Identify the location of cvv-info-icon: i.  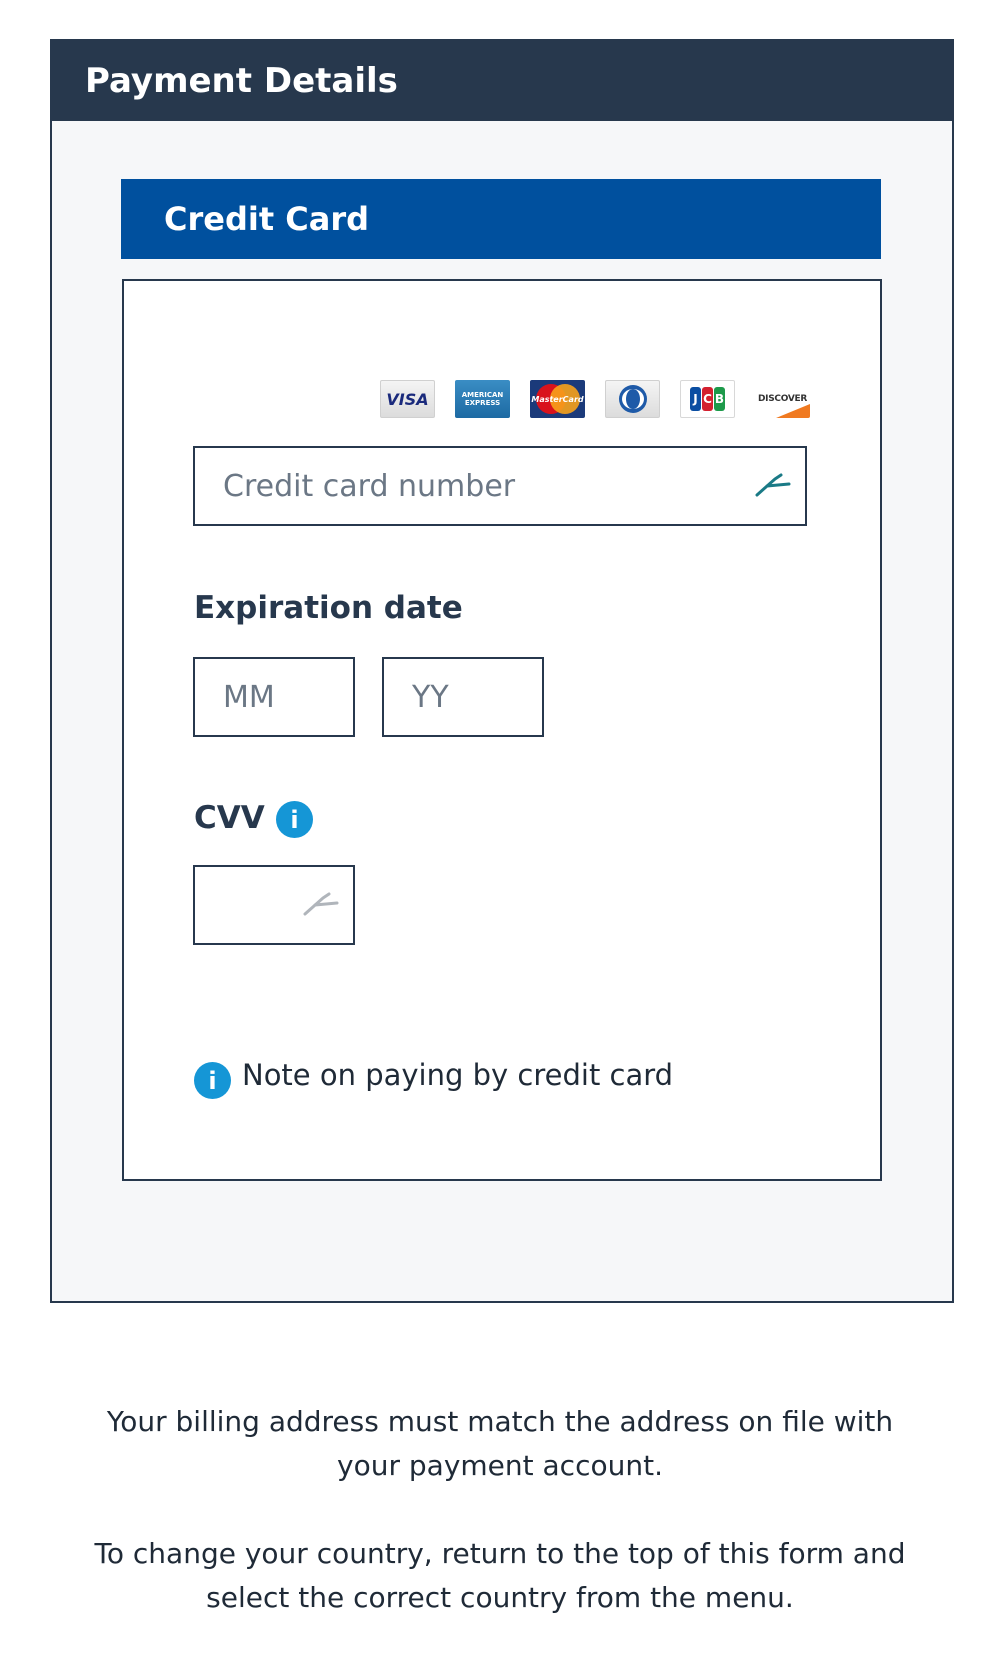
(294, 819).